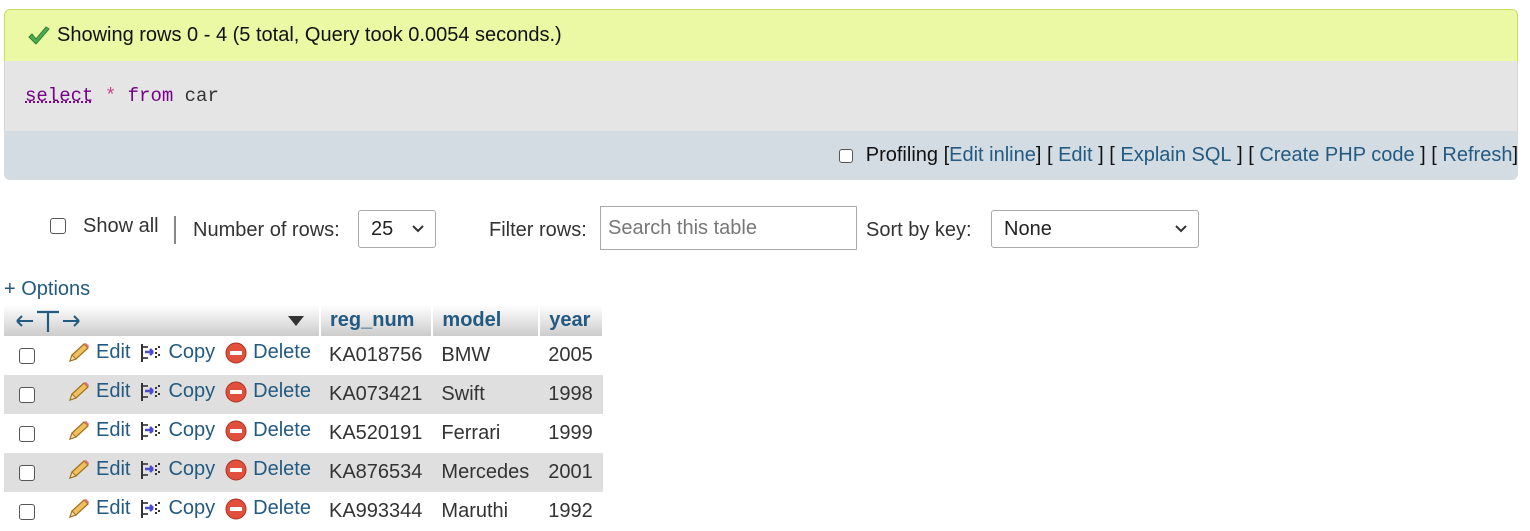  What do you see at coordinates (376, 355) in the screenshot?
I see `reg-num-cell: KA018756` at bounding box center [376, 355].